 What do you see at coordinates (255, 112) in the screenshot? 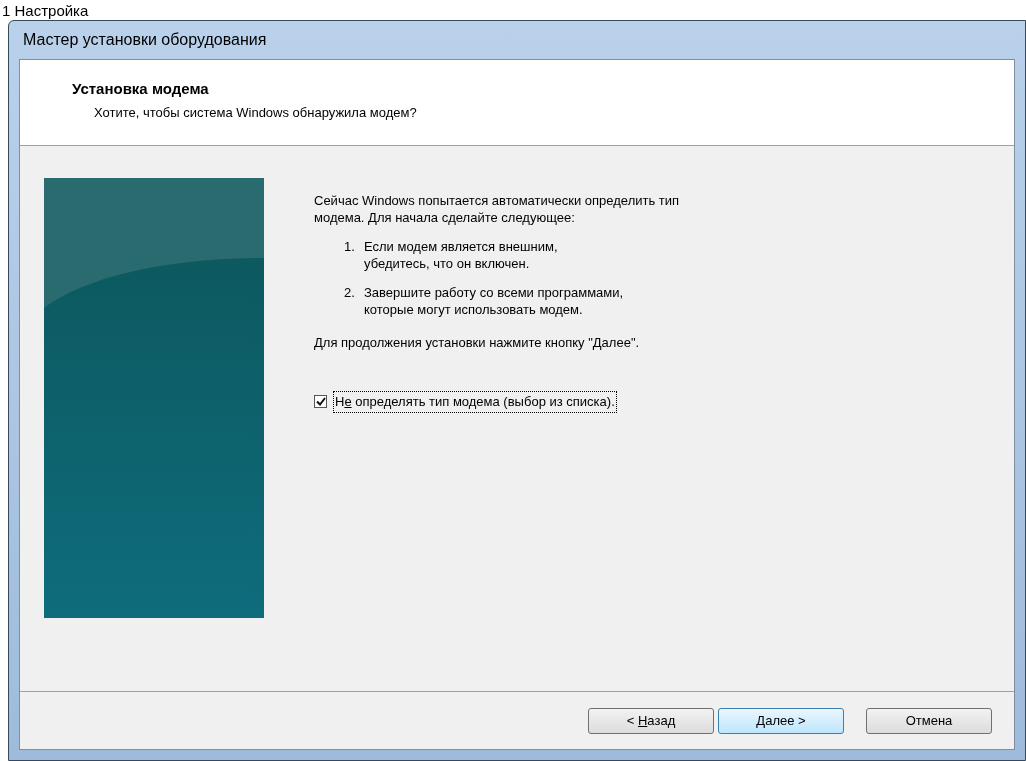
I see `header-subtitle: Хотите, чтобы система Windows обнаружила модем?` at bounding box center [255, 112].